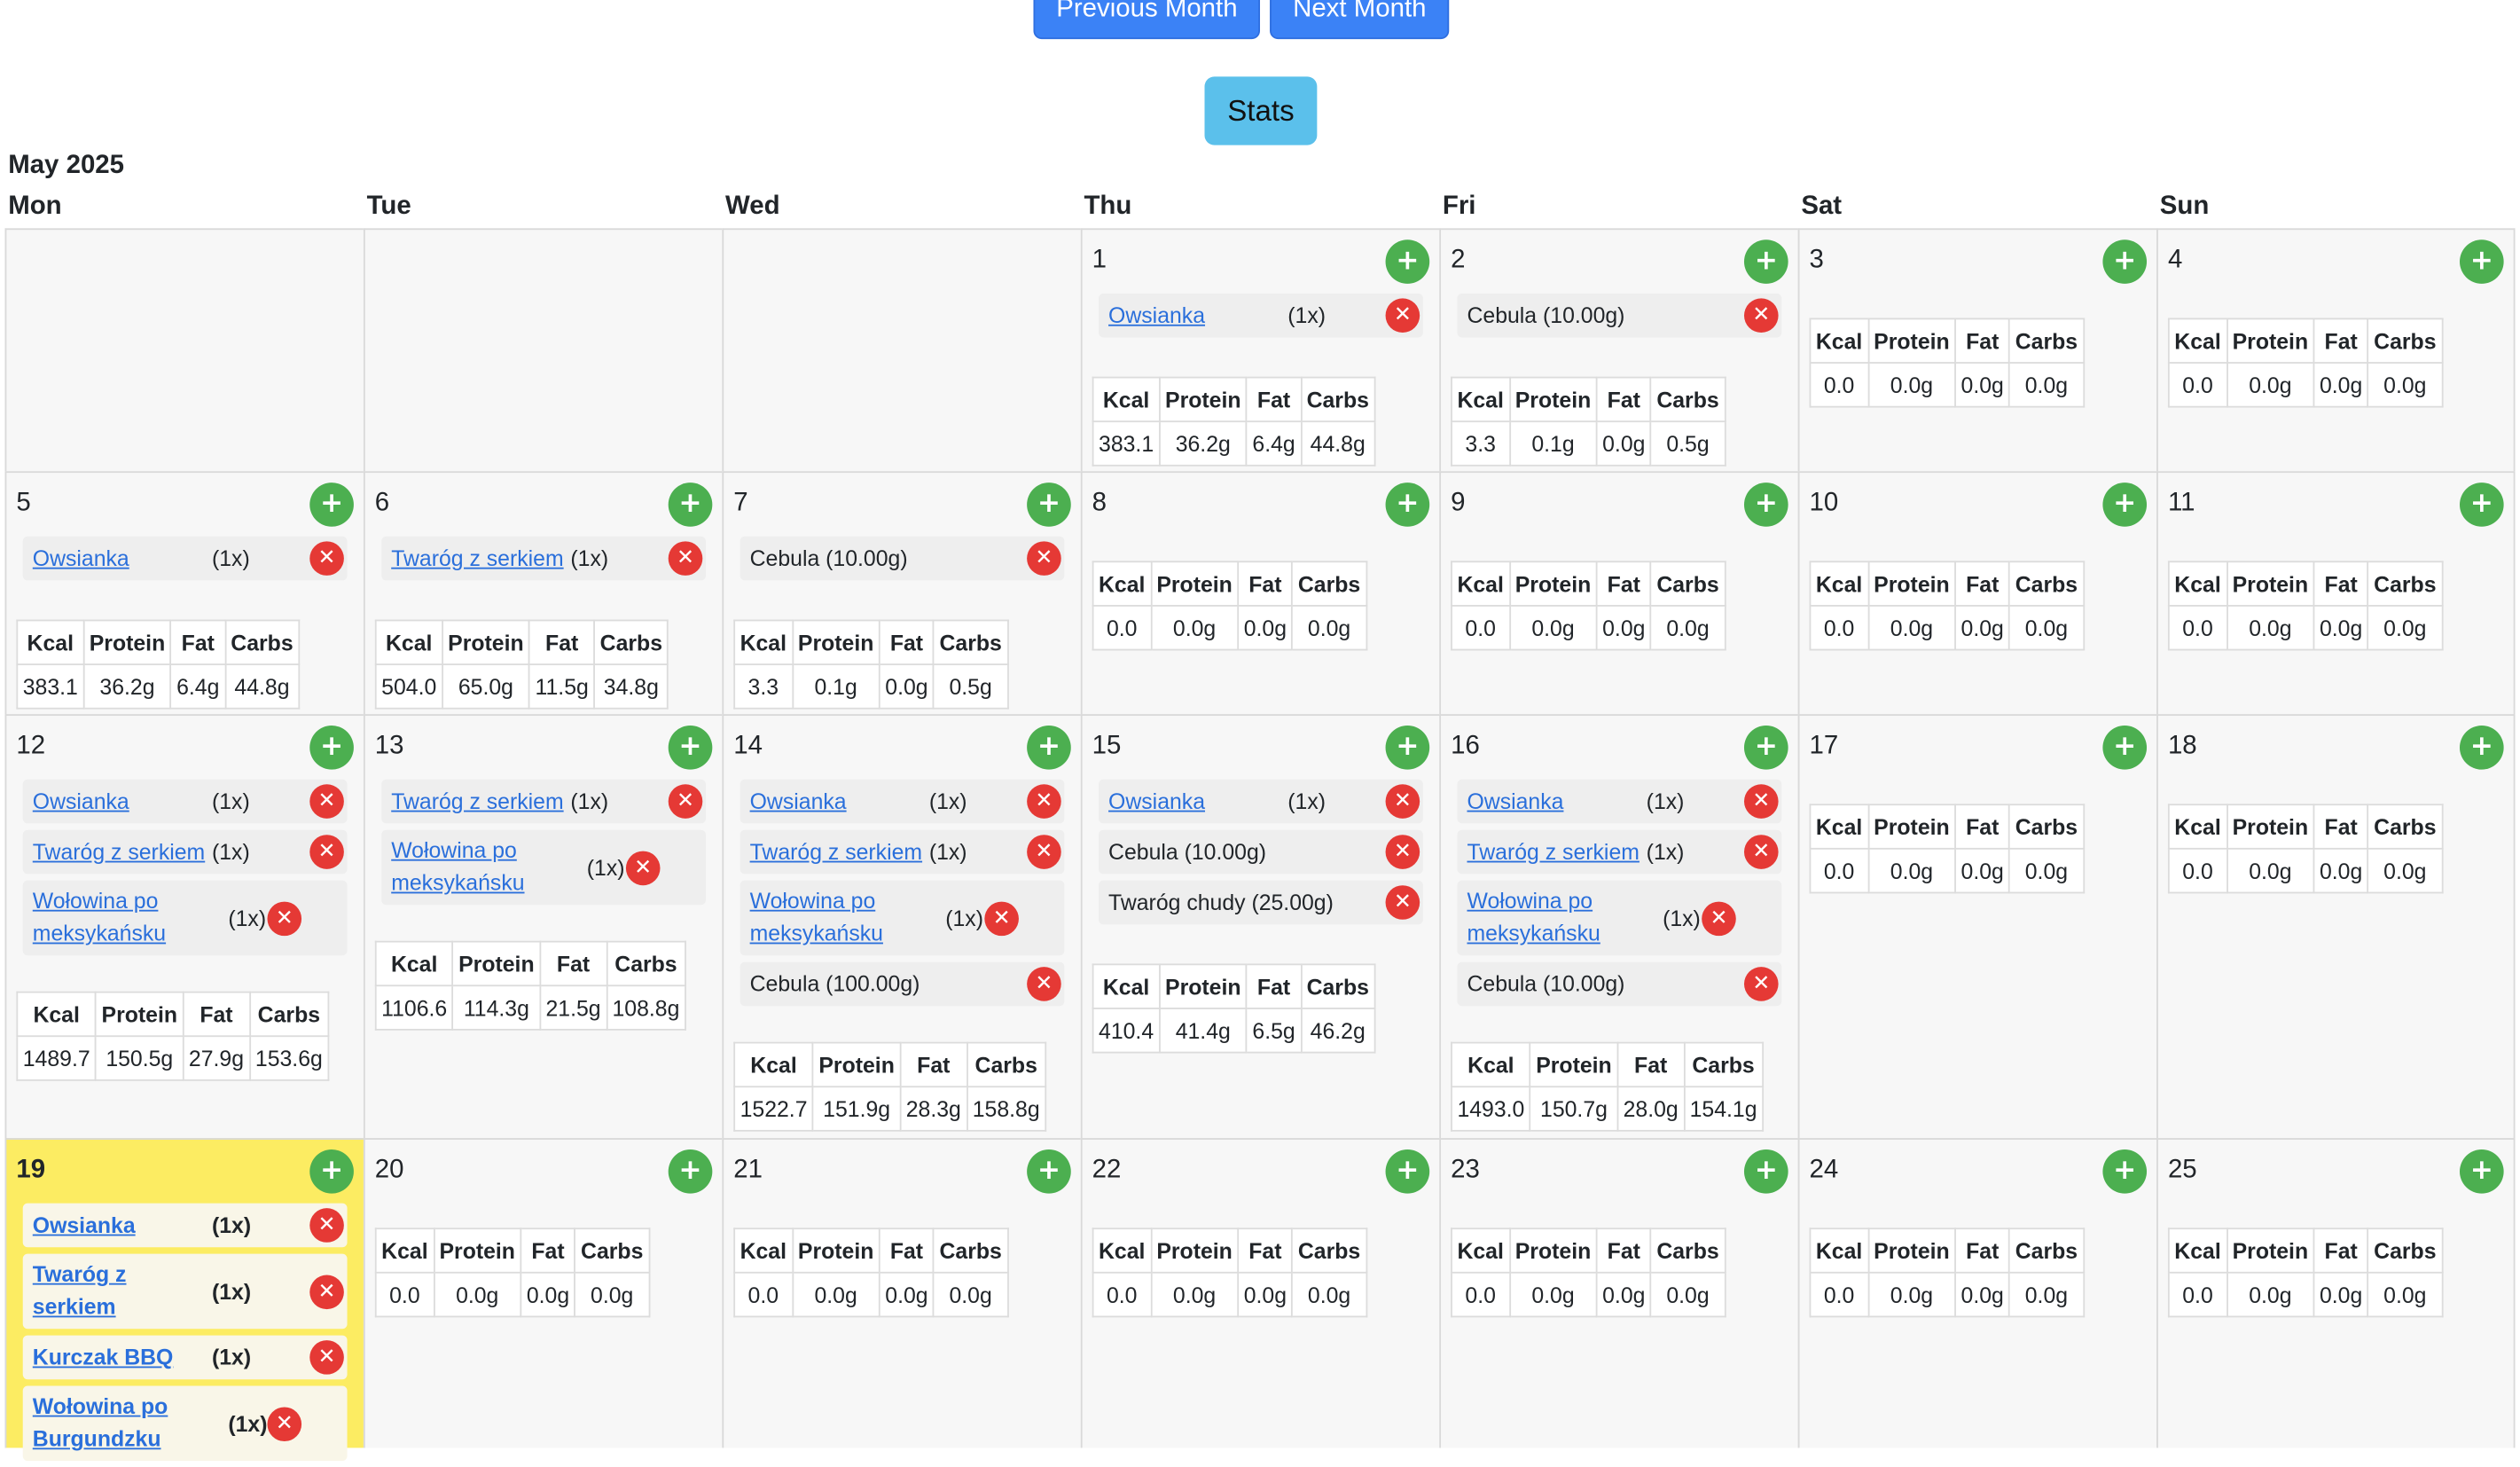  Describe the element at coordinates (543, 350) in the screenshot. I see `empty-day-cell` at that location.